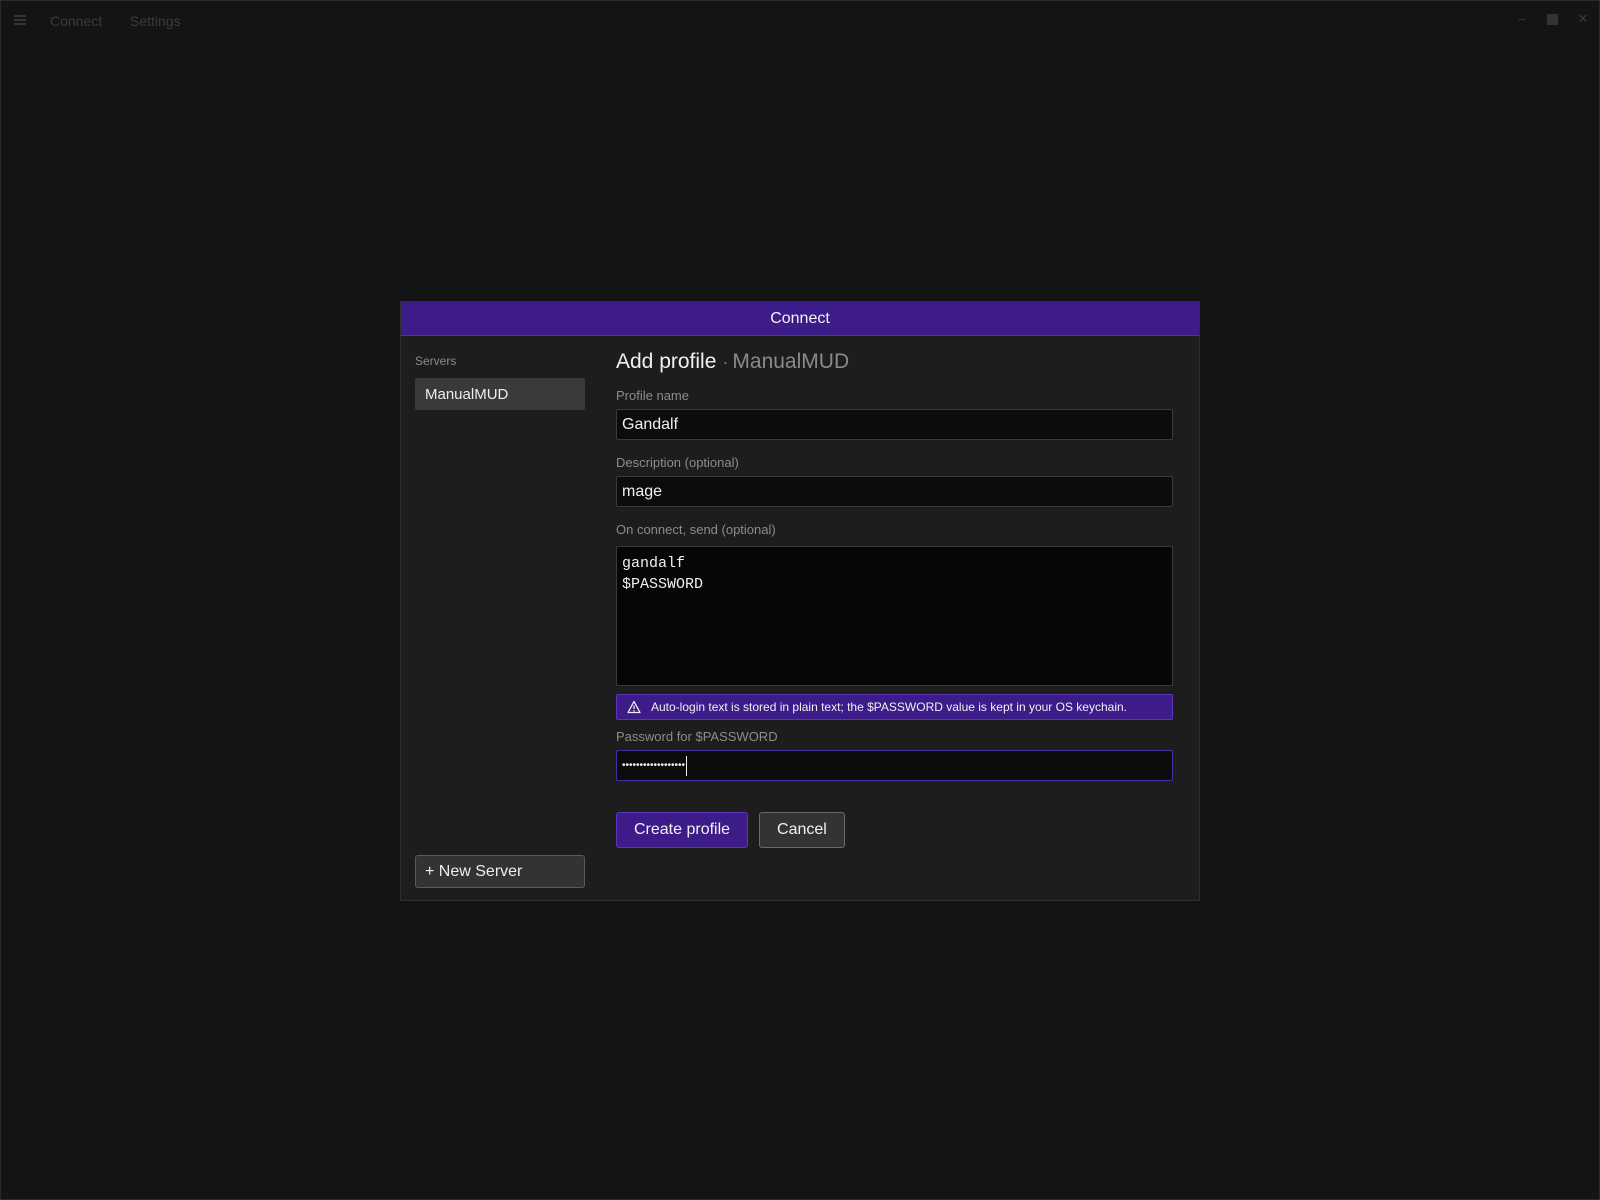 The width and height of the screenshot is (1600, 1200). I want to click on profile-name-label: Profile name, so click(652, 395).